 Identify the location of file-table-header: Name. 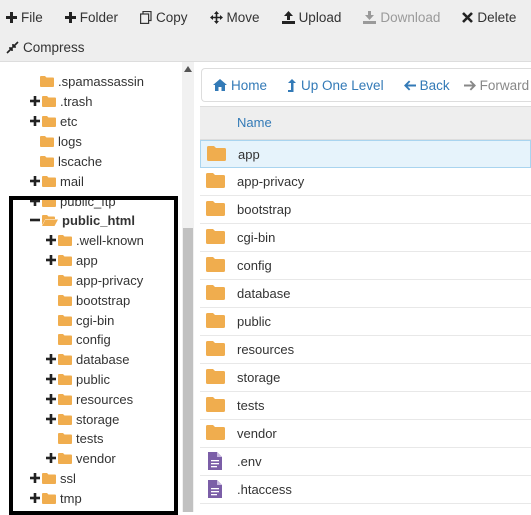
(365, 123).